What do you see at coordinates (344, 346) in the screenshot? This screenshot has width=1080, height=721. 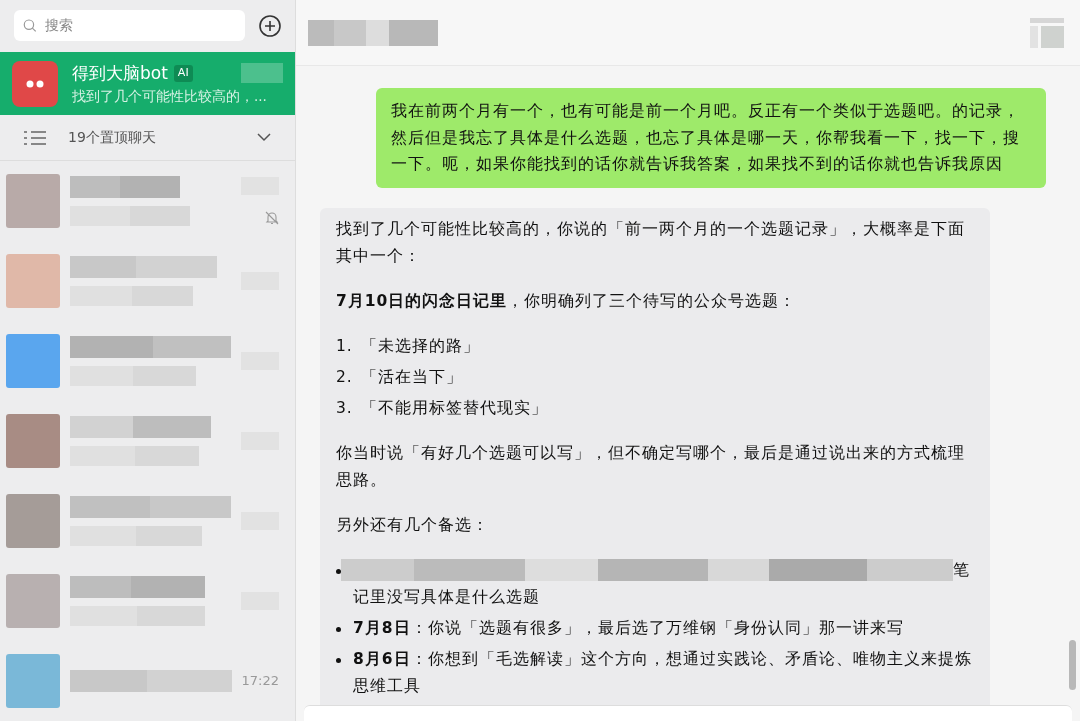 I see `list-number: 1.` at bounding box center [344, 346].